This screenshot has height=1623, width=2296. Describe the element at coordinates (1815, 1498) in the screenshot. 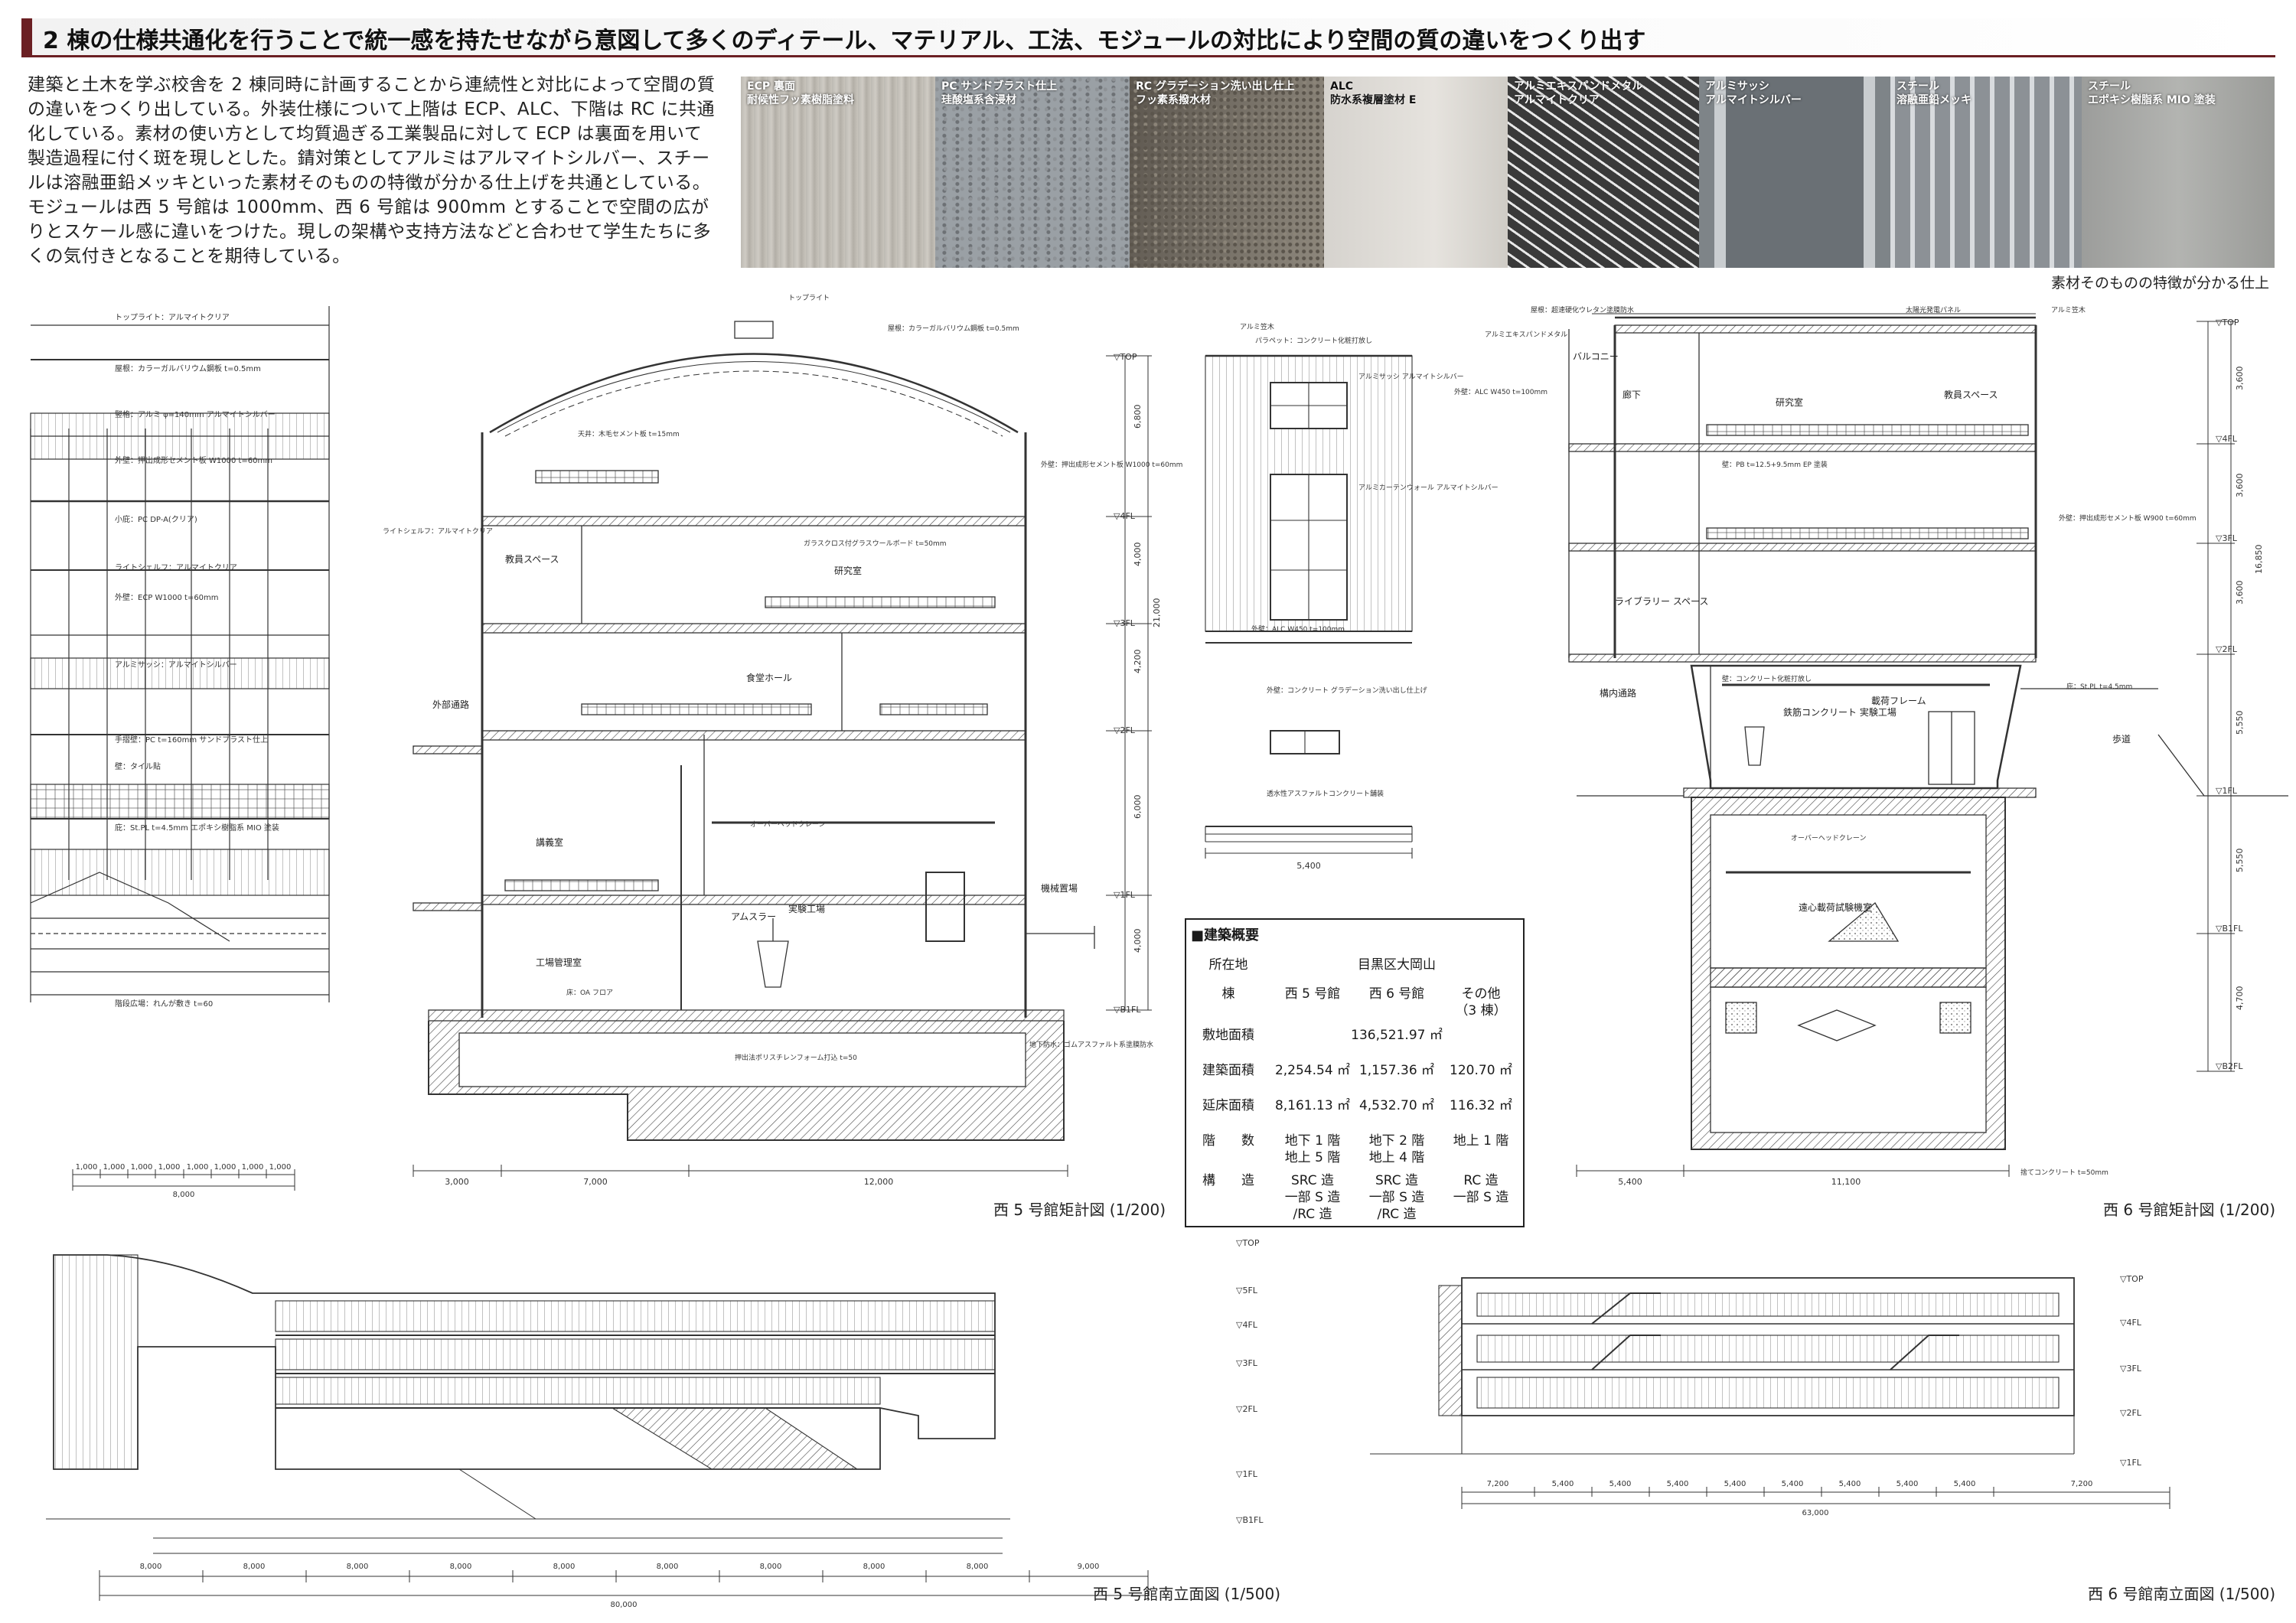

I see `w6-elev-dims` at that location.